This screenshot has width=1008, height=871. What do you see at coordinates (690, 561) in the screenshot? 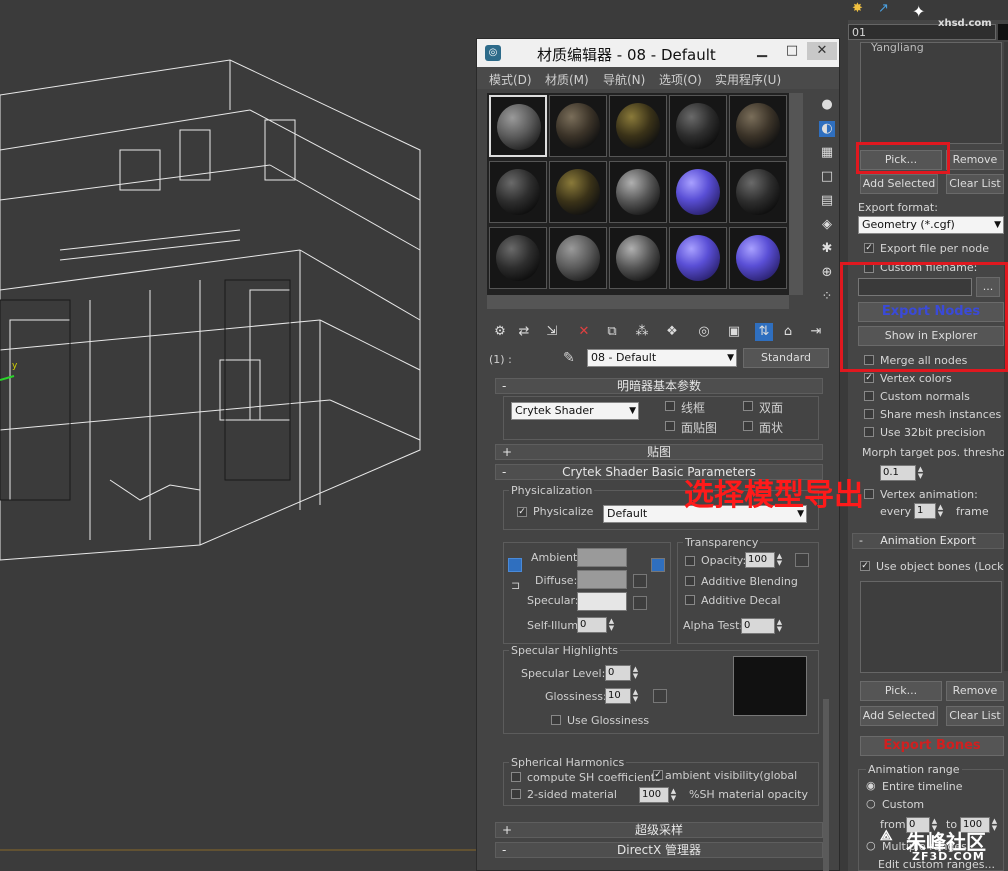
I see `opacity-checkbox` at bounding box center [690, 561].